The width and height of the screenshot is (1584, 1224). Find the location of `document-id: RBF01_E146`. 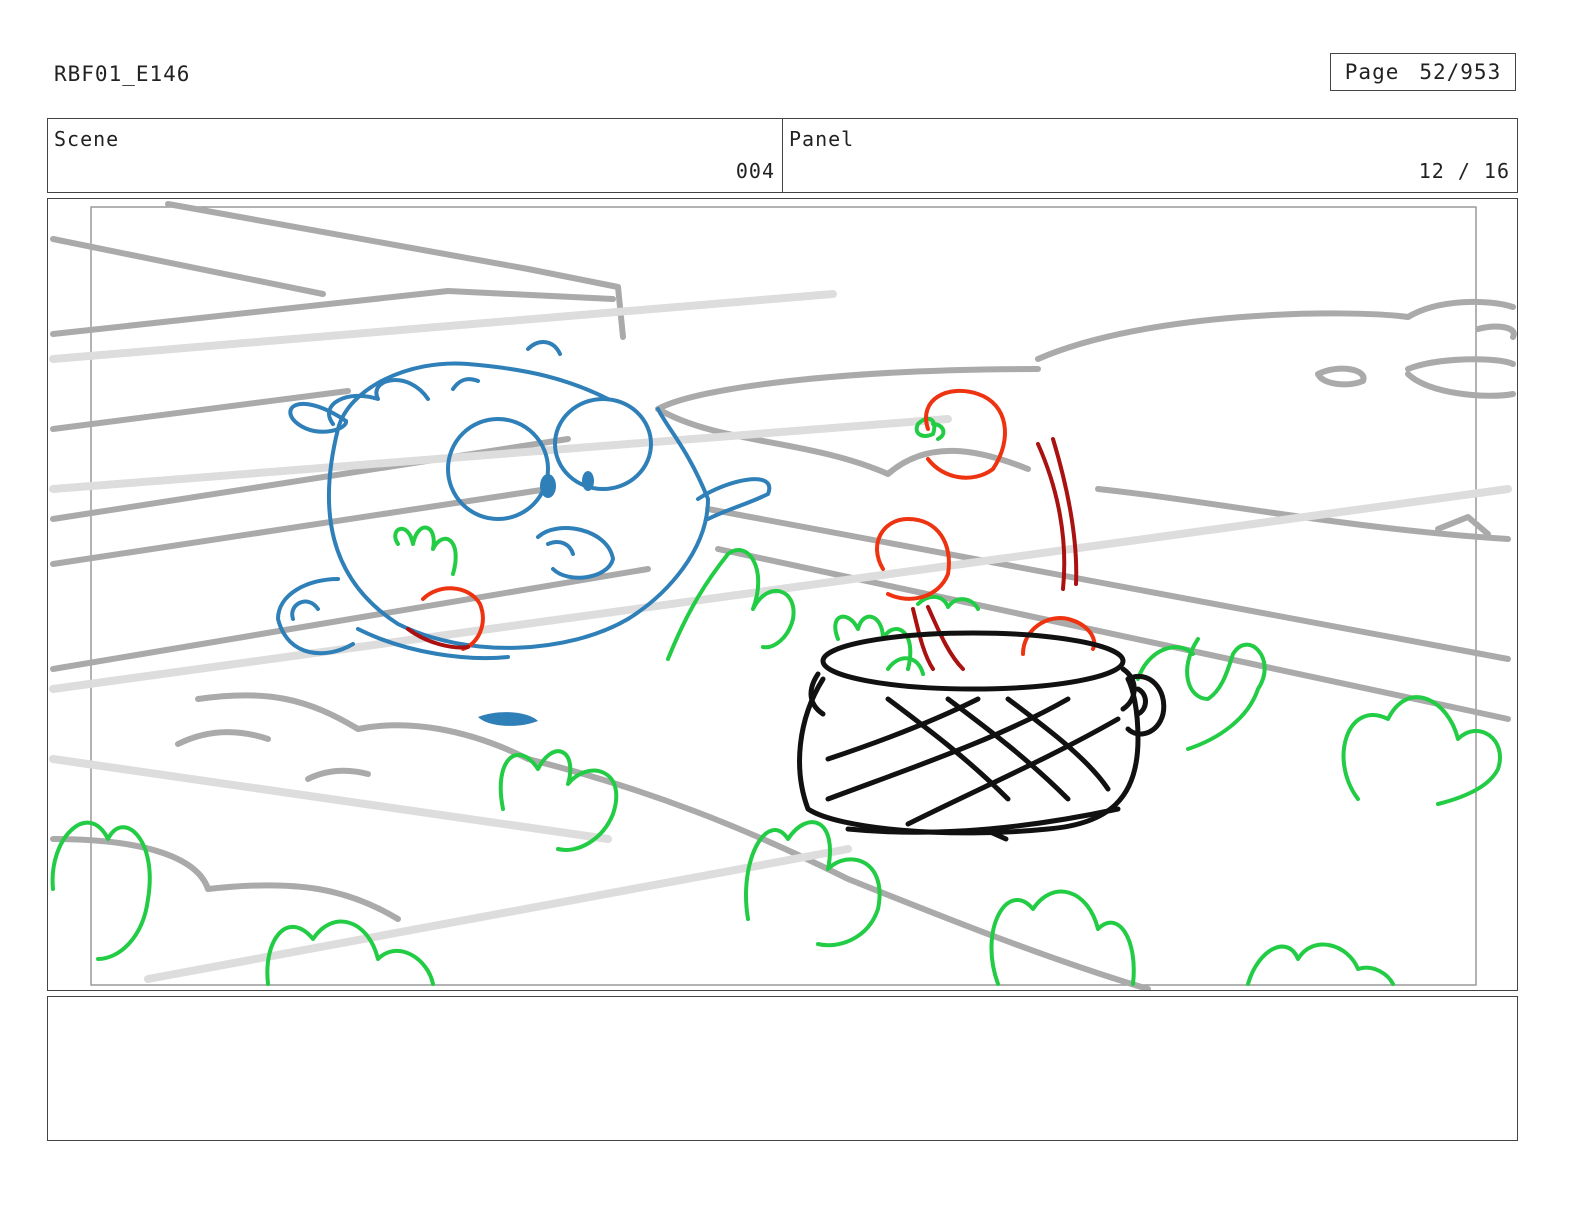

document-id: RBF01_E146 is located at coordinates (122, 74).